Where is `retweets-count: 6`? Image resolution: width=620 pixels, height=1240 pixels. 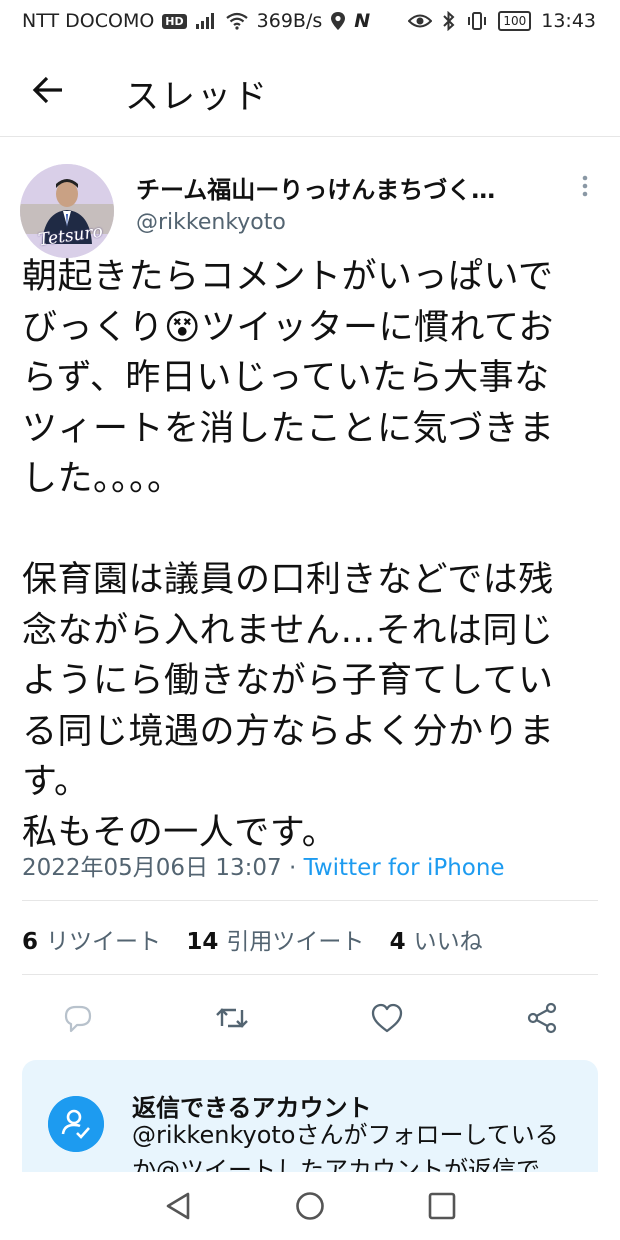
retweets-count: 6 is located at coordinates (30, 942).